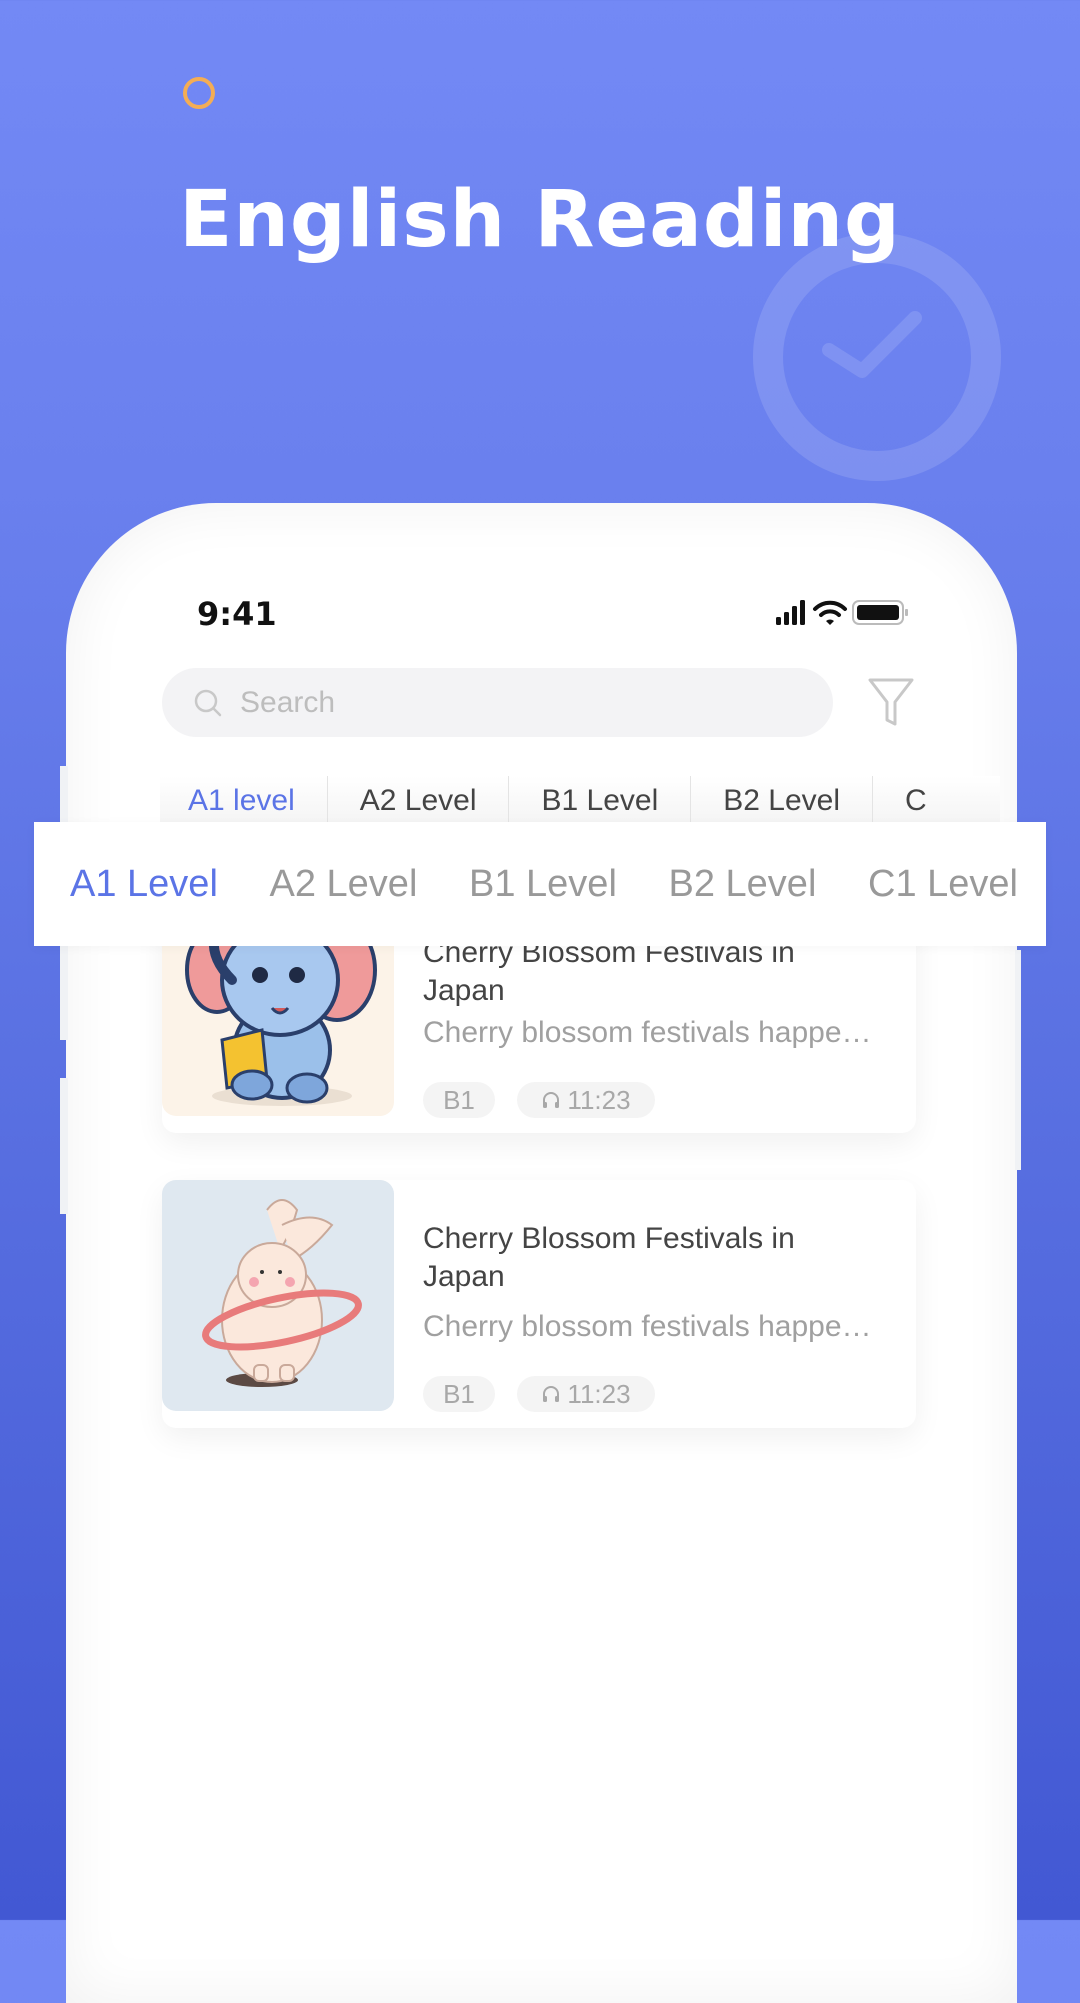 The height and width of the screenshot is (2003, 1080). What do you see at coordinates (543, 884) in the screenshot?
I see `tab-b1-level: B1 Level` at bounding box center [543, 884].